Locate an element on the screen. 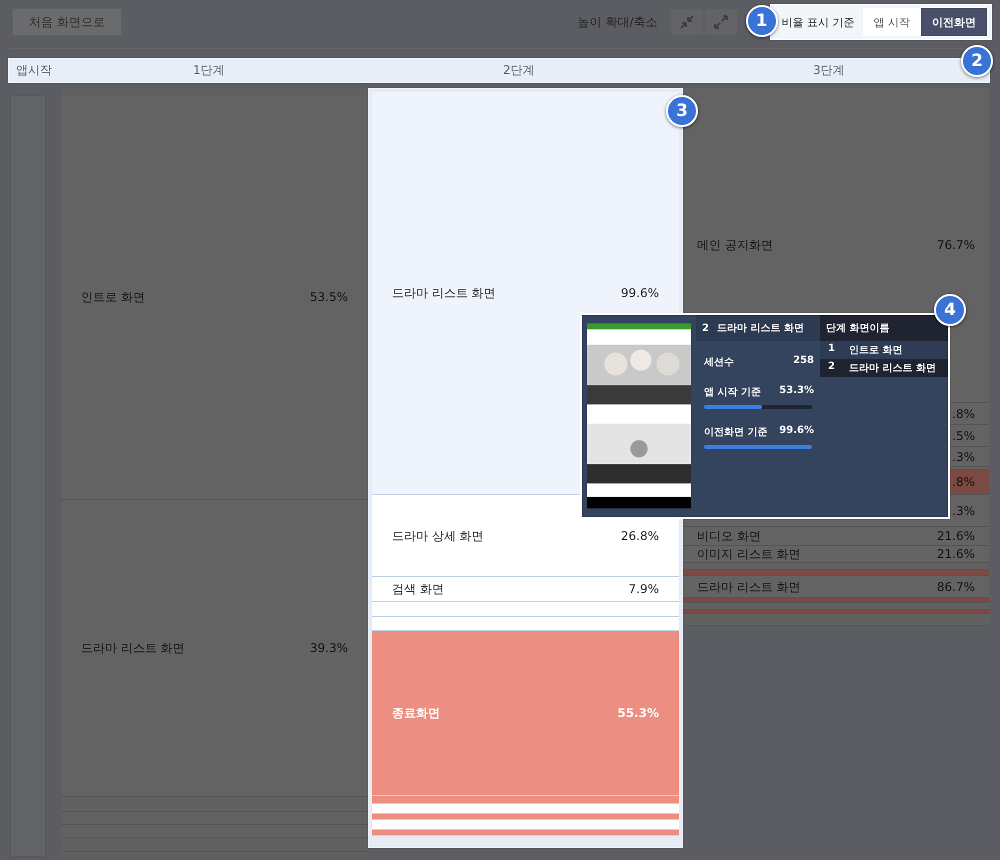 The height and width of the screenshot is (860, 1000). metric-label: 이전화면 기준 is located at coordinates (736, 432).